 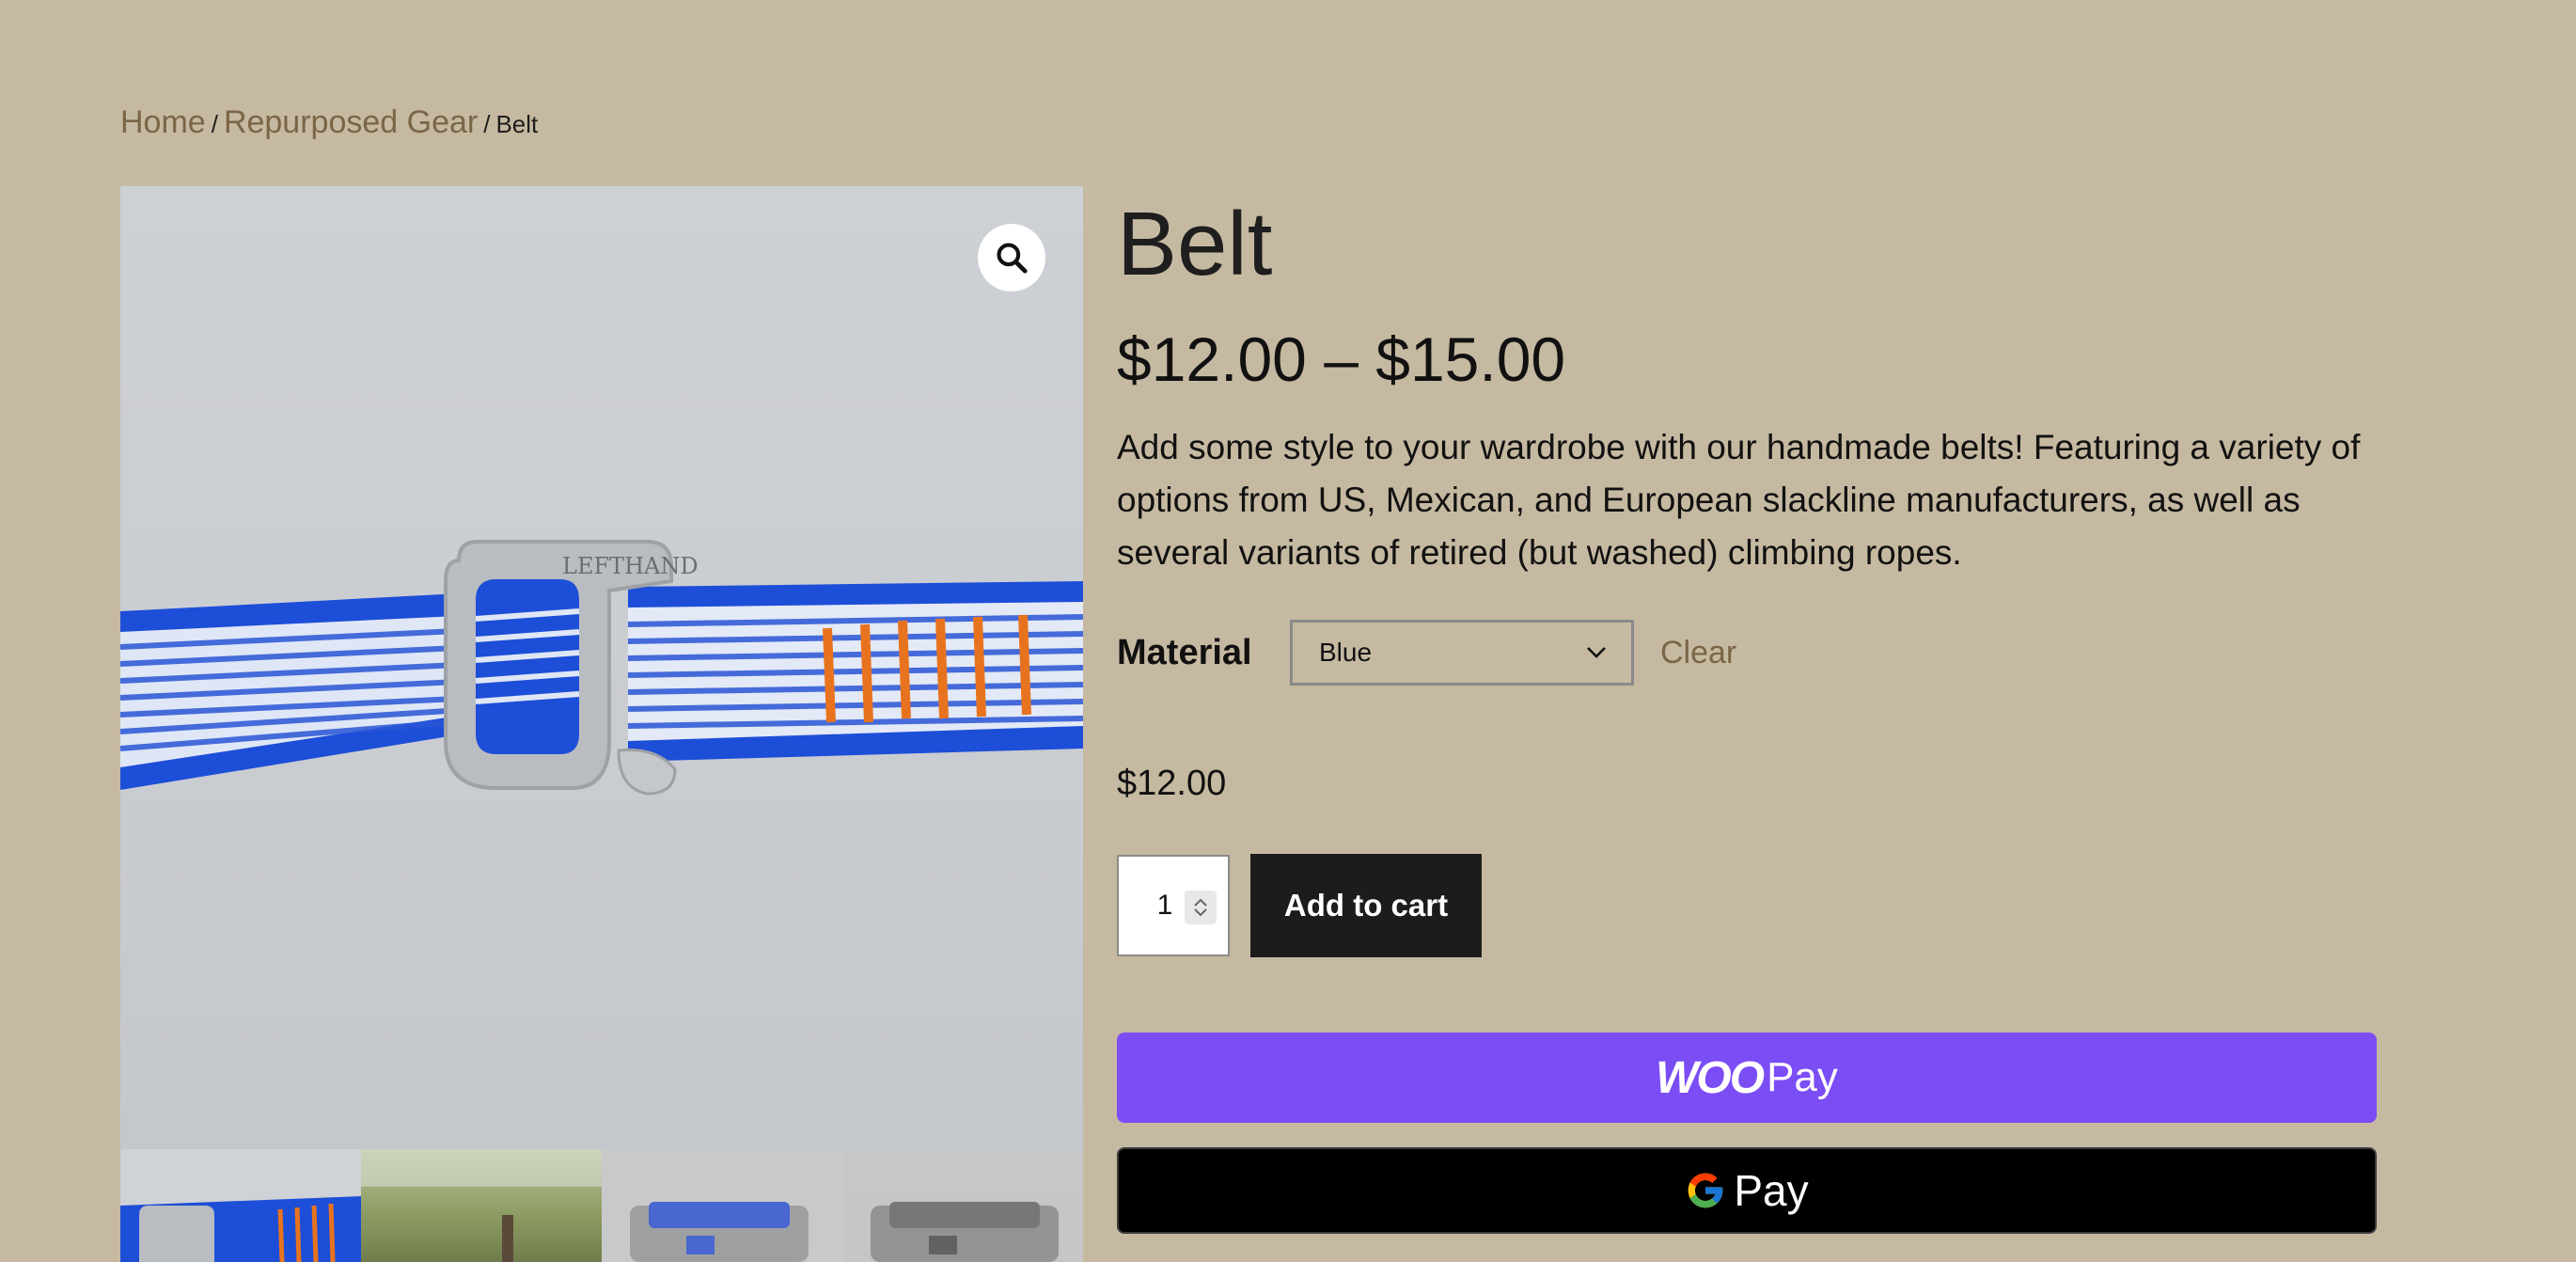 I want to click on belt-photo: LEFTHAND, so click(x=602, y=668).